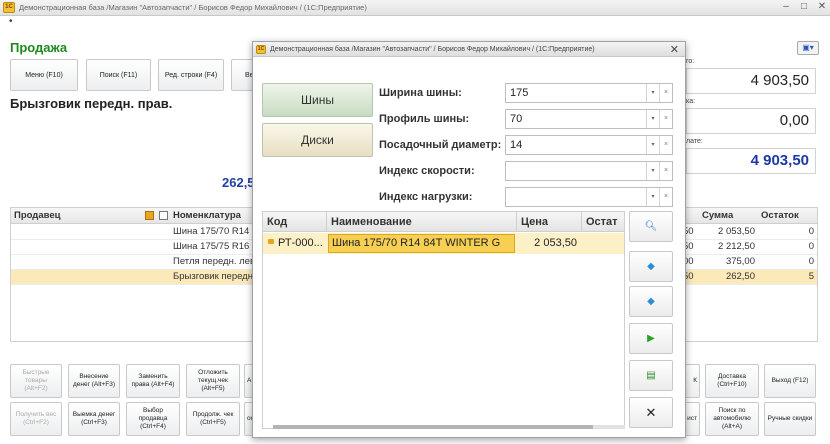 The image size is (830, 444). What do you see at coordinates (811, 276) in the screenshot?
I see `row-stock: 5` at bounding box center [811, 276].